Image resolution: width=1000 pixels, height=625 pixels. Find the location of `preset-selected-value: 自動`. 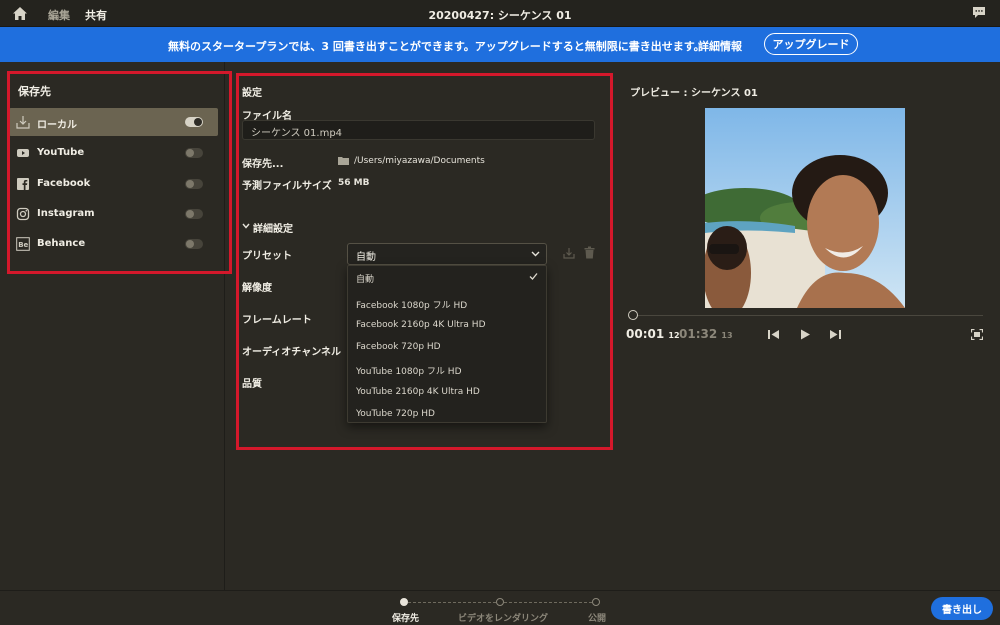

preset-selected-value: 自動 is located at coordinates (366, 257).